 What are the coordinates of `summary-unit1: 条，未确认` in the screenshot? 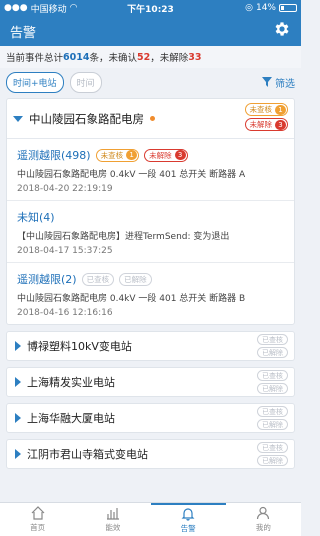 It's located at (113, 58).